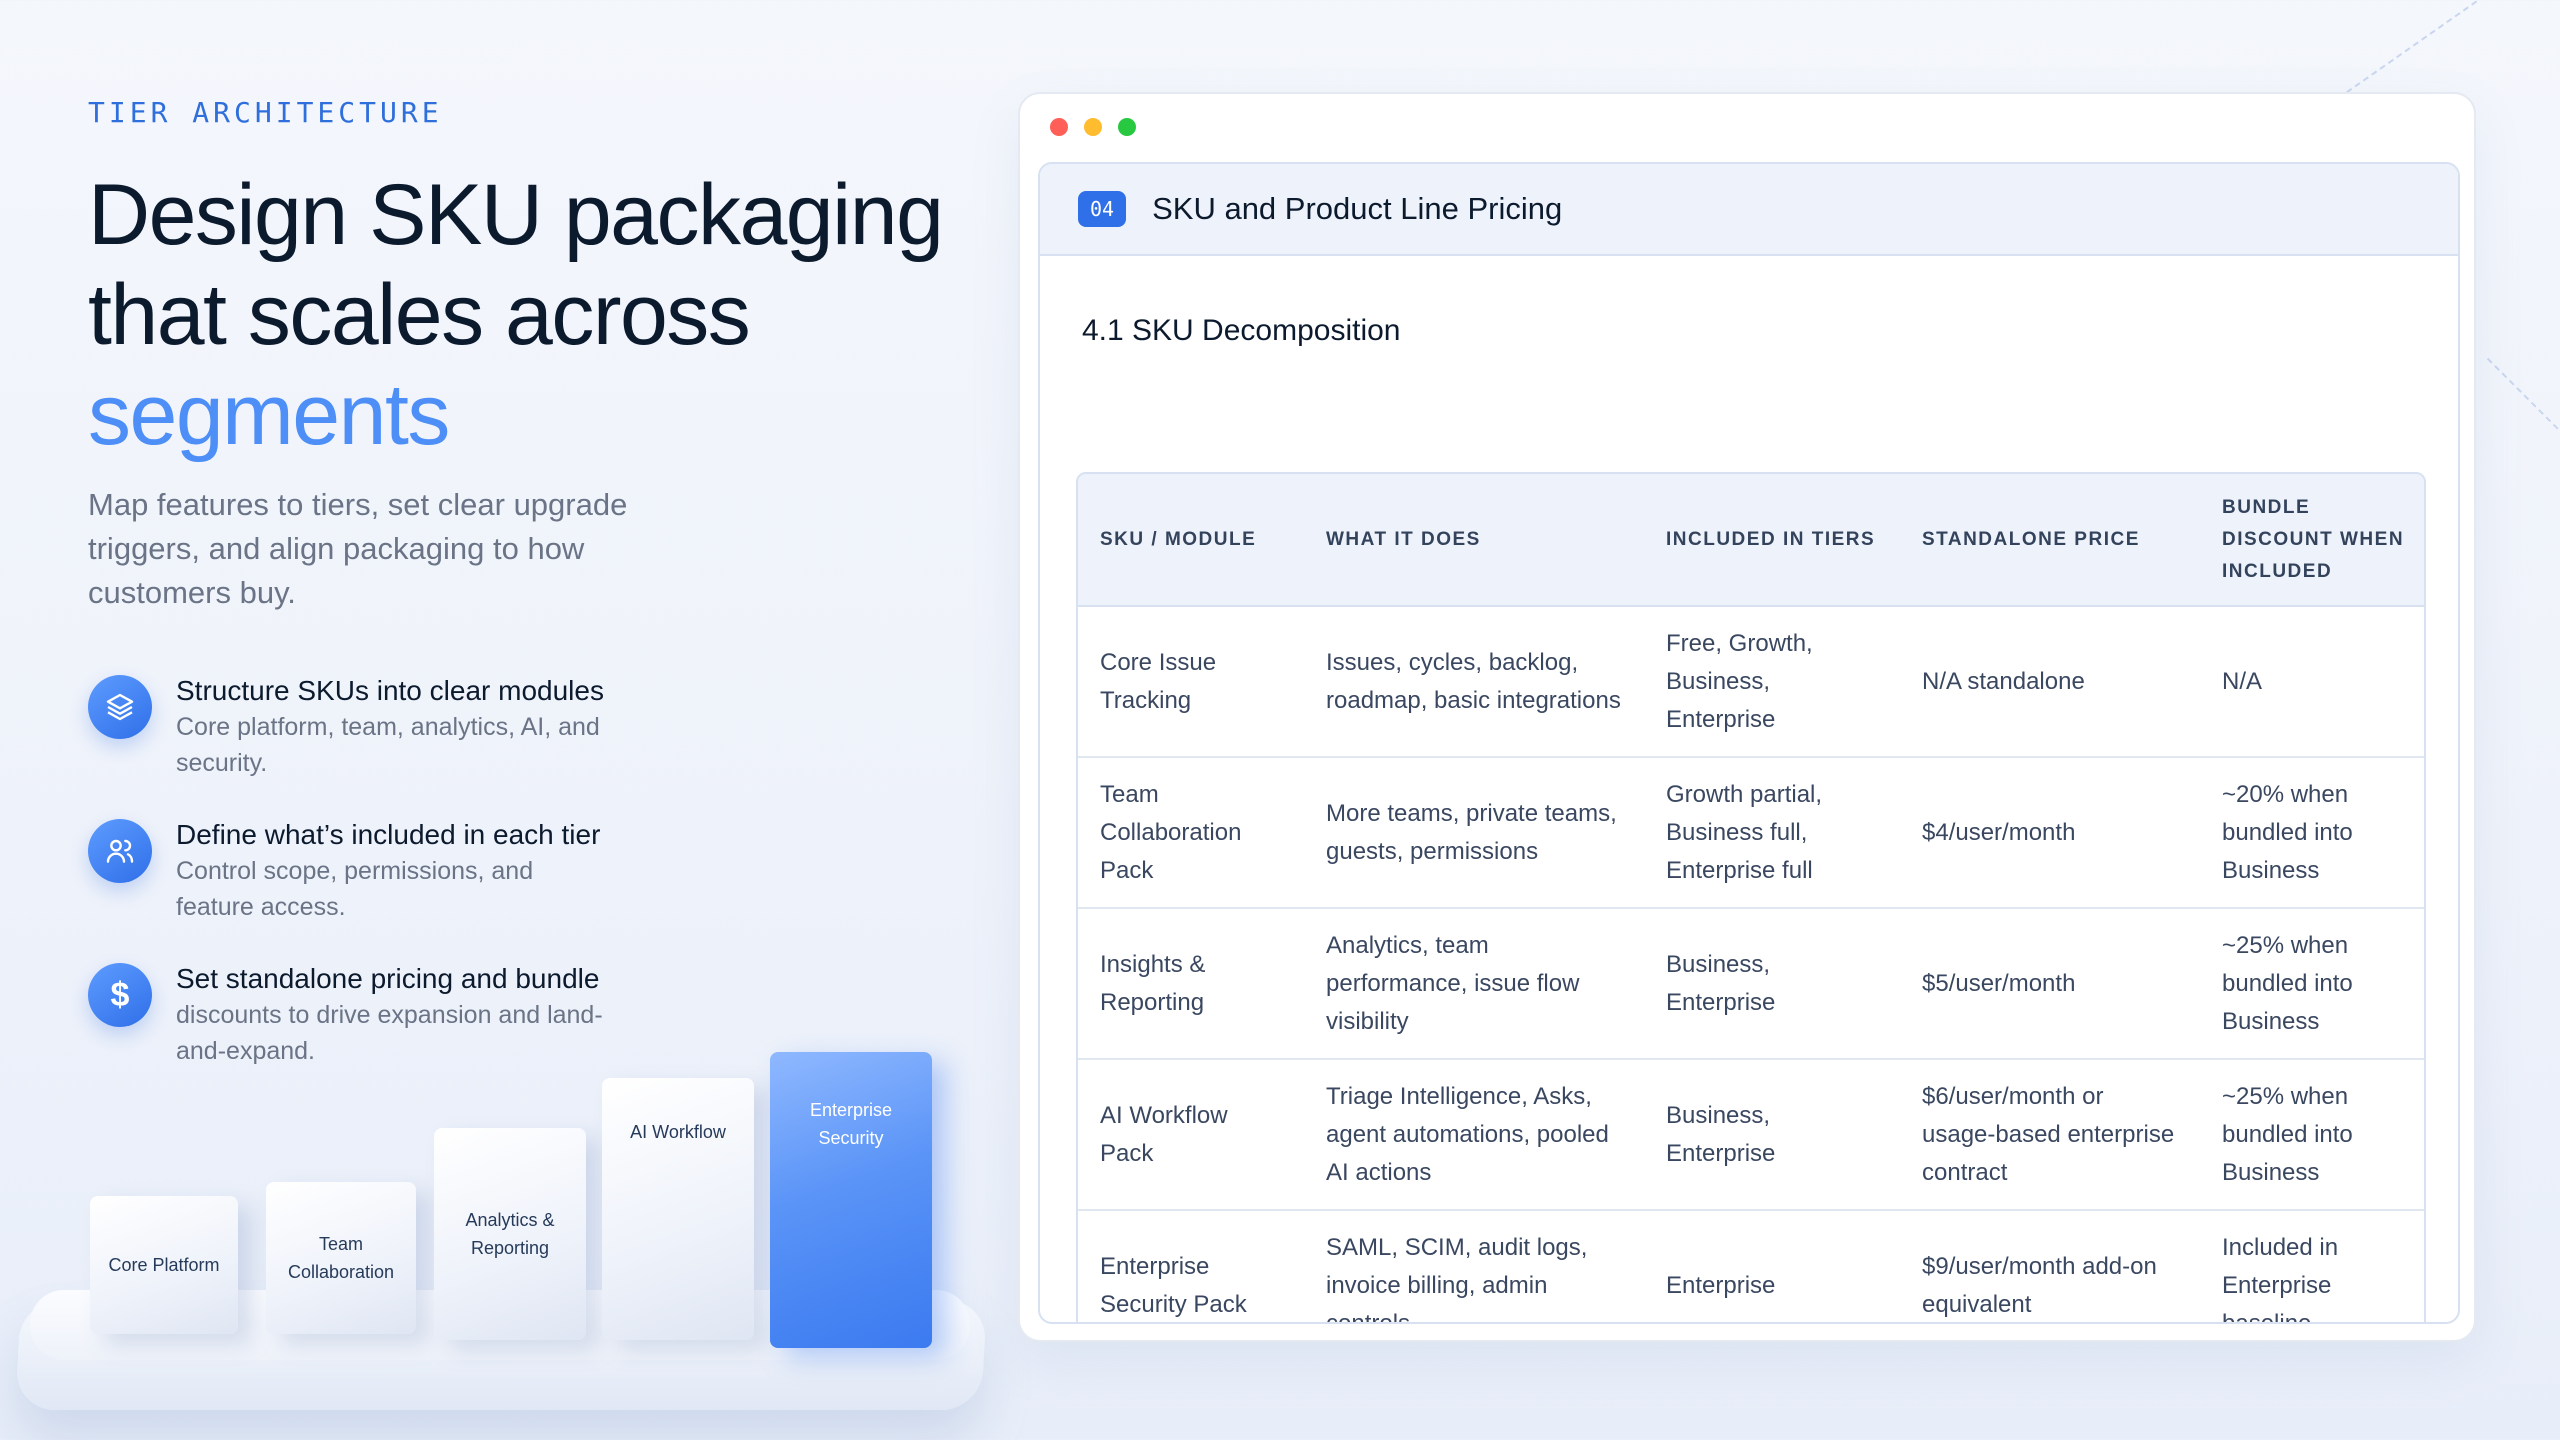 The width and height of the screenshot is (2560, 1440). I want to click on table-cell: Free, Growth, Business, Enterprise, so click(1772, 682).